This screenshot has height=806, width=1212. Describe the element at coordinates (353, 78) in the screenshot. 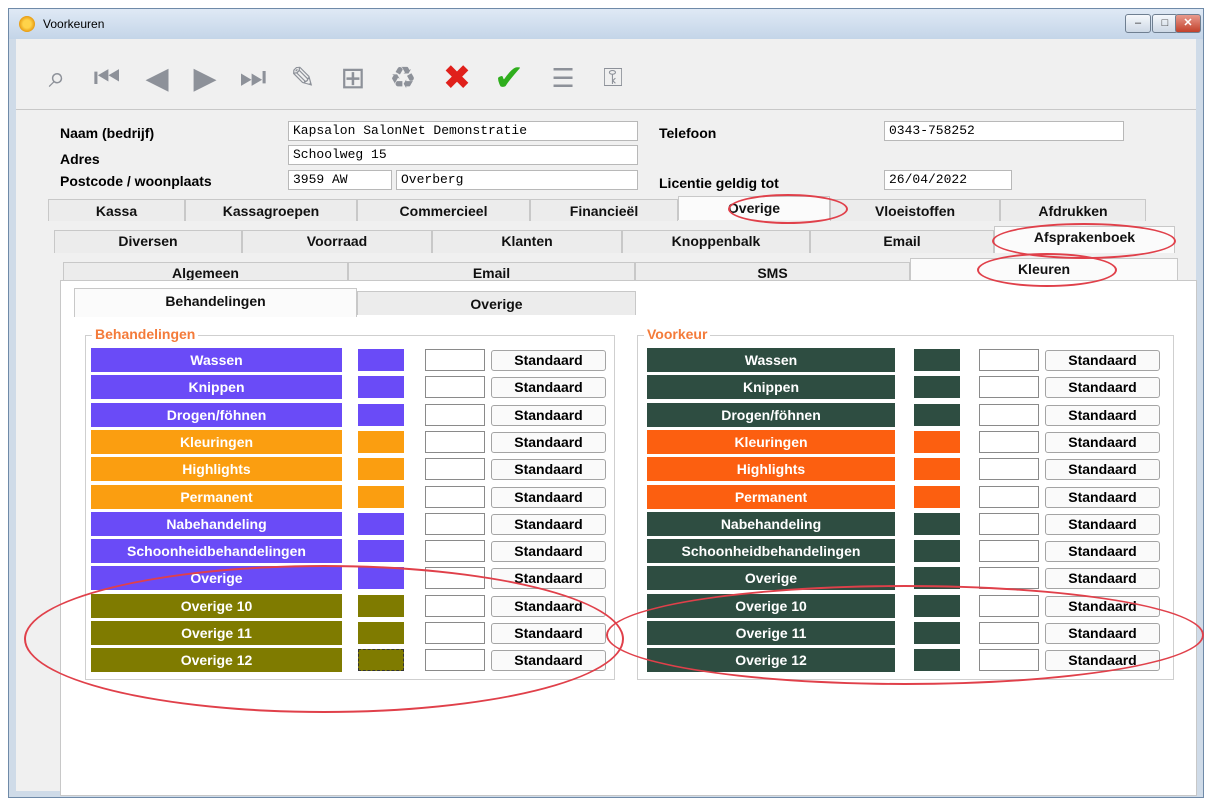

I see `add-icon: ⊞` at that location.